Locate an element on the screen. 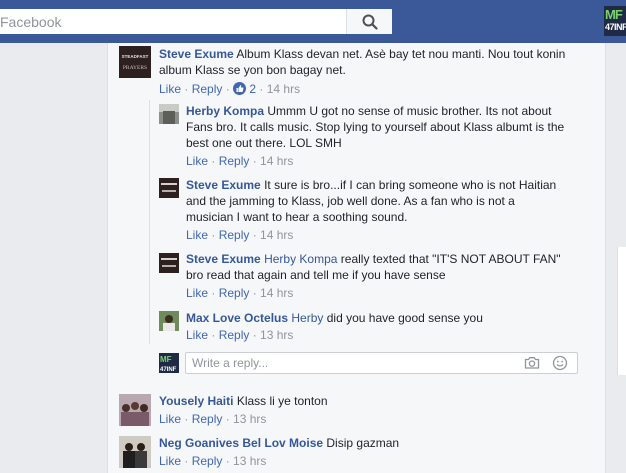 The height and width of the screenshot is (473, 626). comment-text: Klass li ye tonton is located at coordinates (282, 401).